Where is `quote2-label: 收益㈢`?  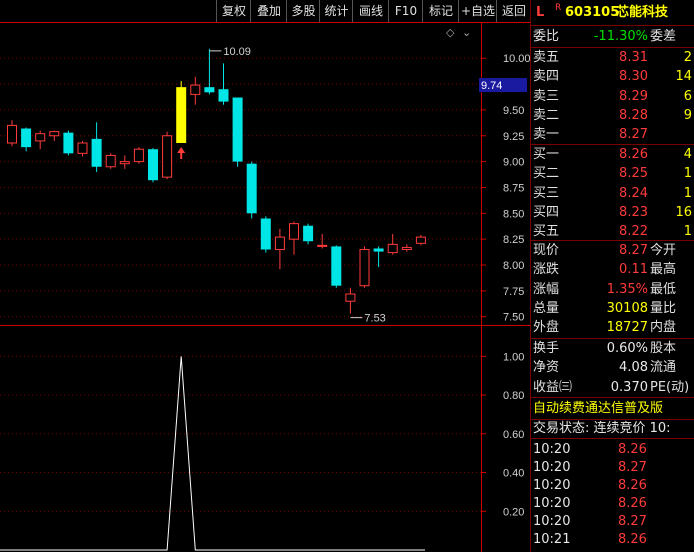 quote2-label: 收益㈢ is located at coordinates (553, 387).